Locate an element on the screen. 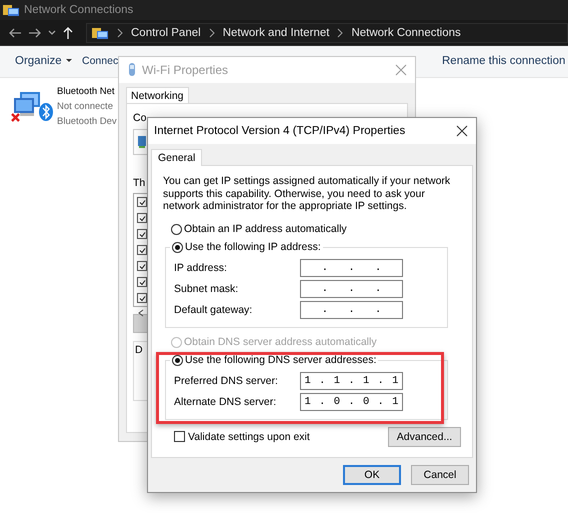 This screenshot has width=568, height=513. radio-option: Obtain an IP address automatically is located at coordinates (259, 229).